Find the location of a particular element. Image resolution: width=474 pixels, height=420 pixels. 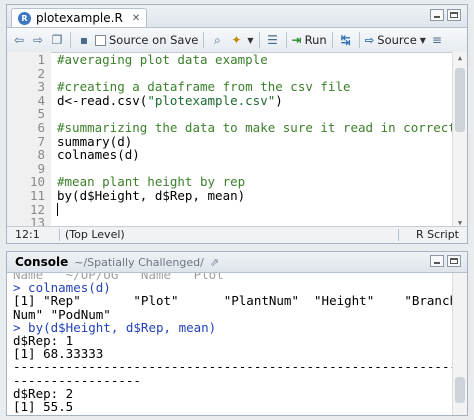

console-scrollbar is located at coordinates (459, 344).